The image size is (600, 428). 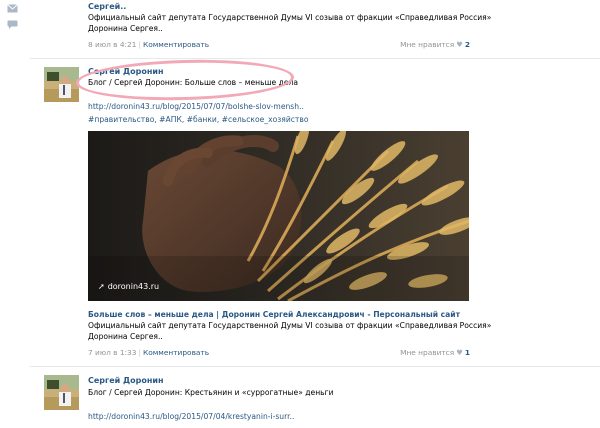 I want to click on highlight-oval, so click(x=185, y=80).